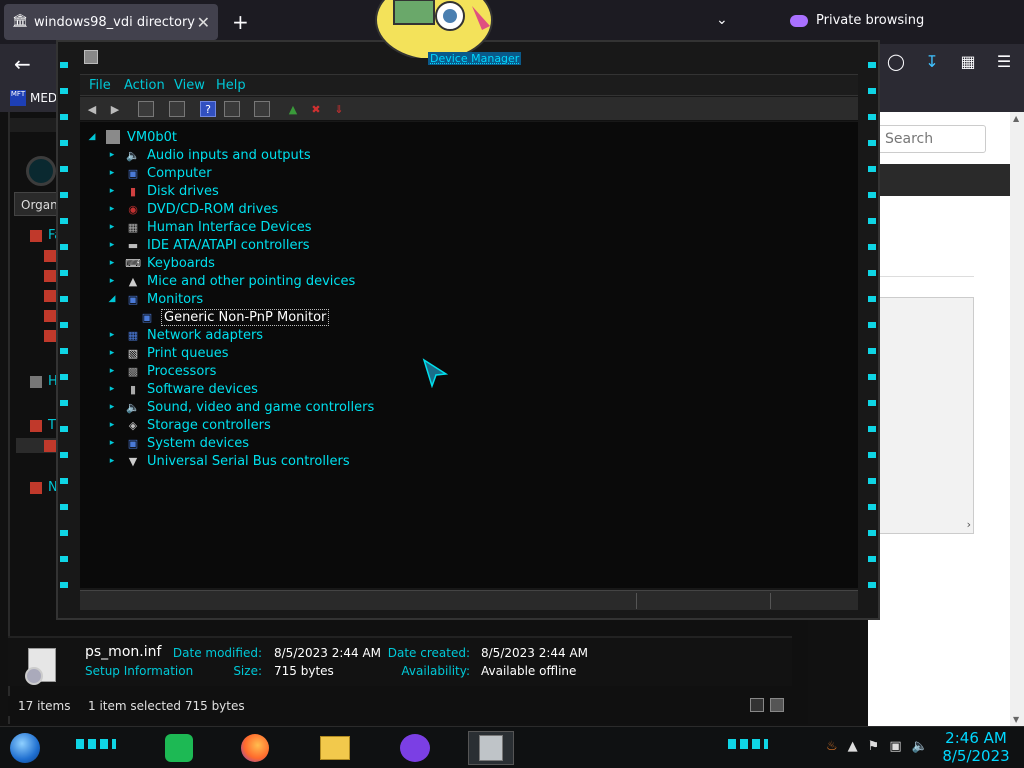 The height and width of the screenshot is (768, 1024). What do you see at coordinates (920, 746) in the screenshot?
I see `volume-icon: 🔈` at bounding box center [920, 746].